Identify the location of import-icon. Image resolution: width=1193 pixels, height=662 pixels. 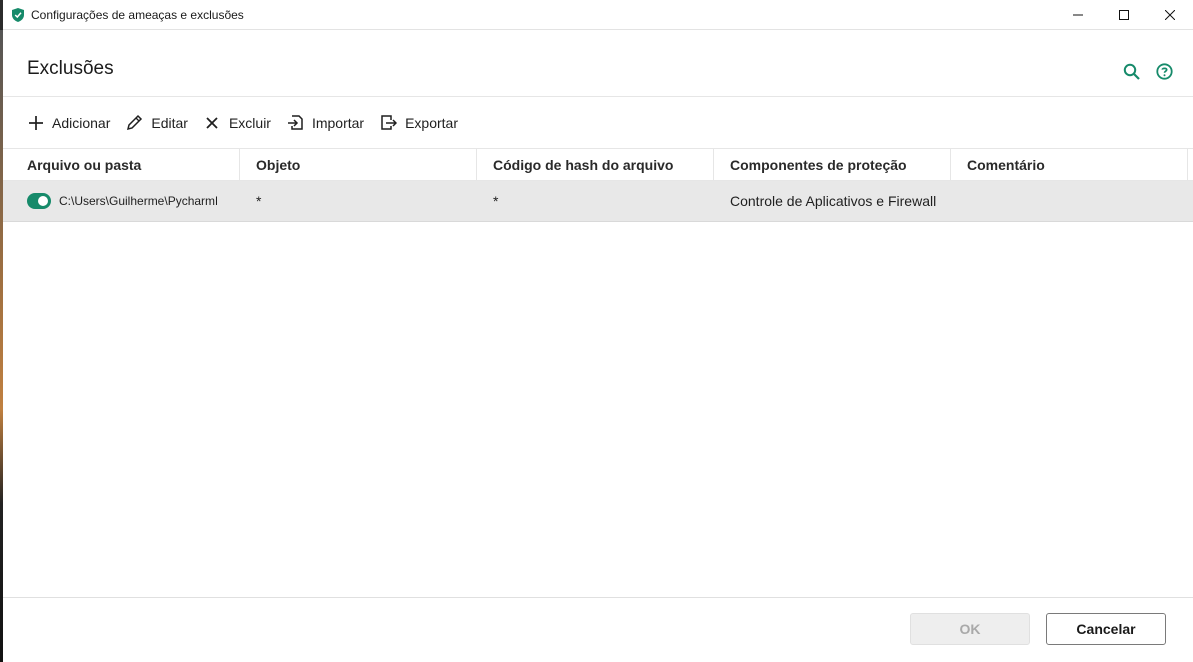
(295, 122).